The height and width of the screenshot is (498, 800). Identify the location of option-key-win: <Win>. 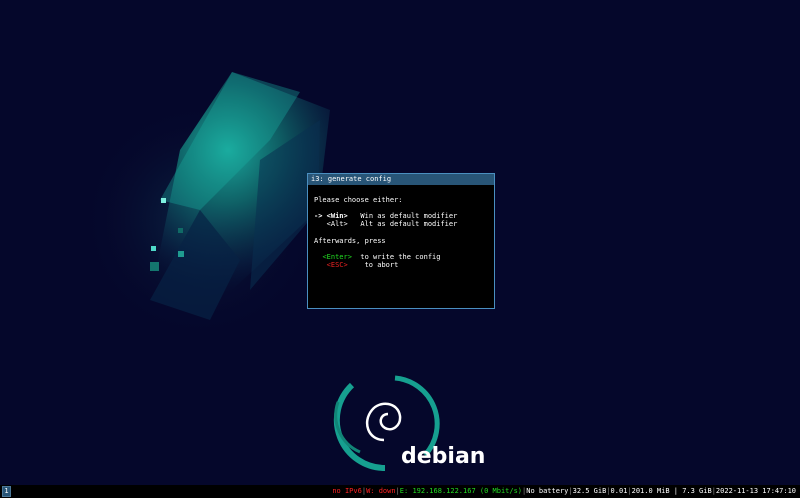
(337, 216).